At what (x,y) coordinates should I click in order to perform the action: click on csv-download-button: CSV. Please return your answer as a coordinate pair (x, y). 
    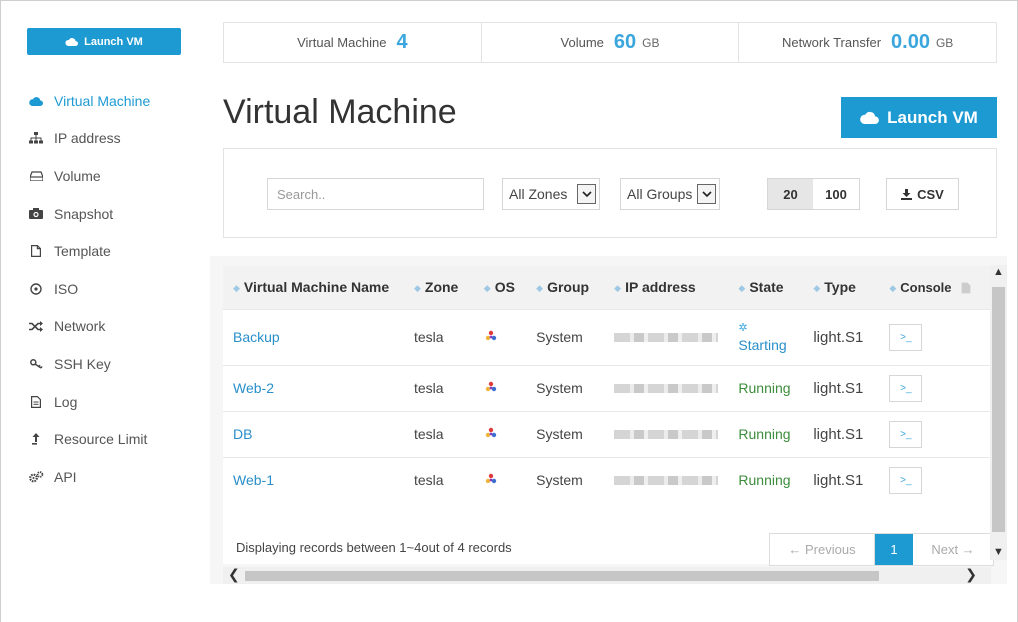
    Looking at the image, I should click on (922, 194).